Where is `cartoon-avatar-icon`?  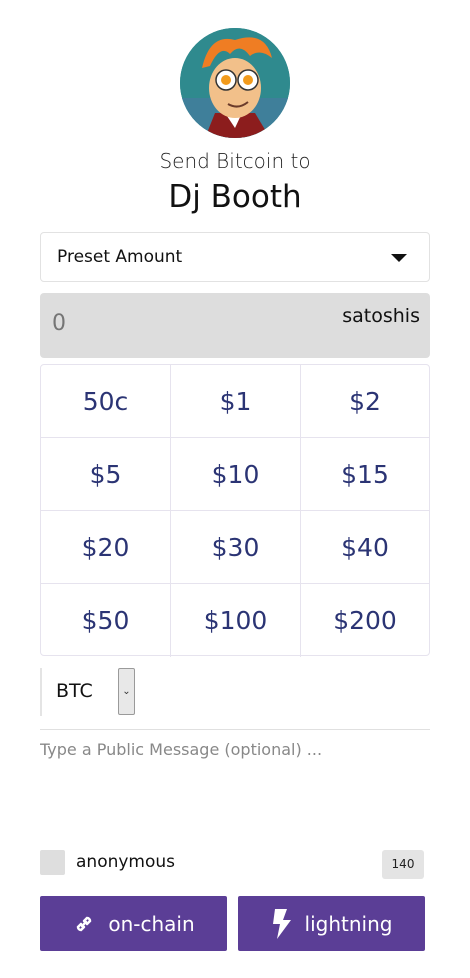 cartoon-avatar-icon is located at coordinates (235, 83).